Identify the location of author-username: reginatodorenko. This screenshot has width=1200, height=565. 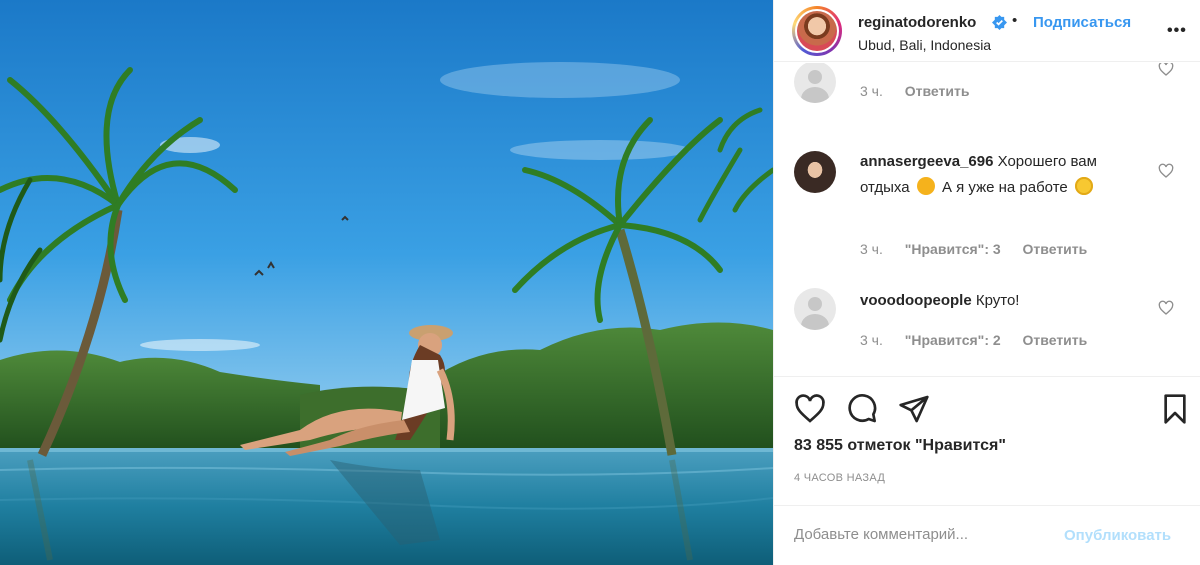
(917, 22).